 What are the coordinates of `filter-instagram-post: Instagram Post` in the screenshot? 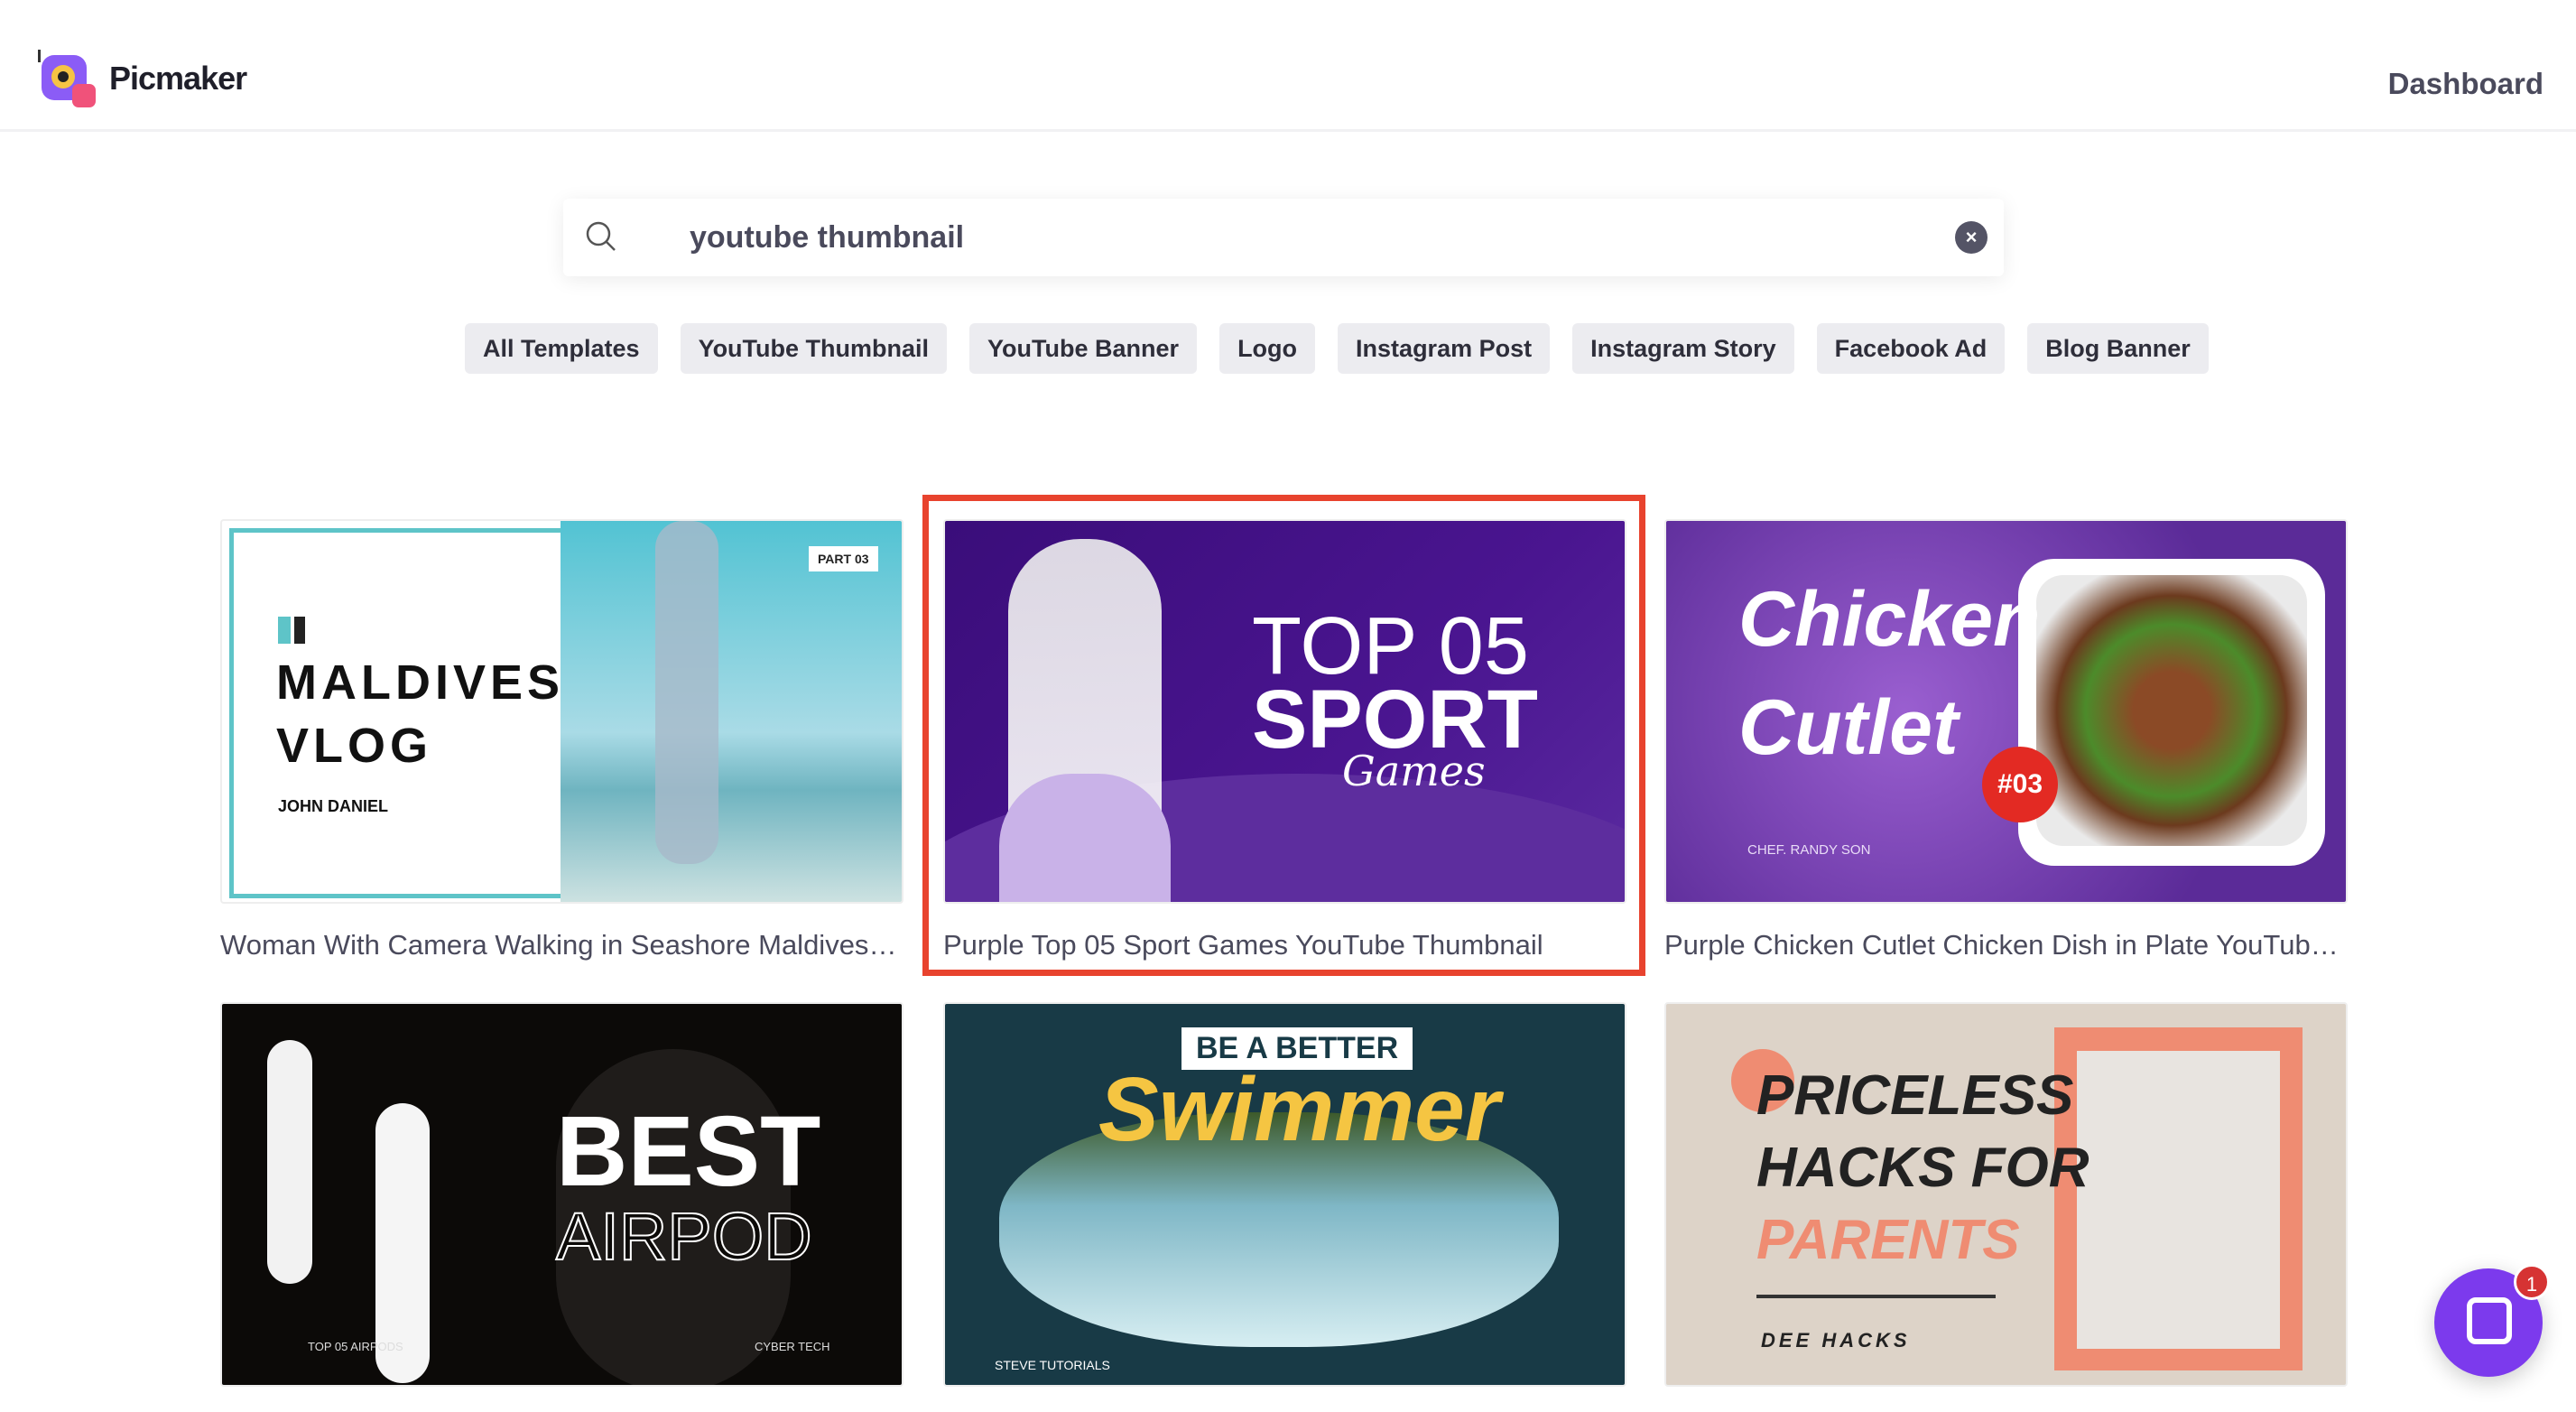 It's located at (1445, 348).